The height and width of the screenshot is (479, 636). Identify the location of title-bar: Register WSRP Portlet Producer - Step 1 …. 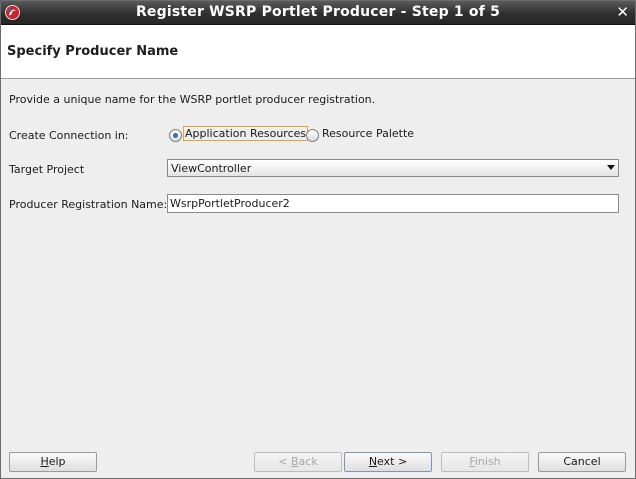
(318, 13).